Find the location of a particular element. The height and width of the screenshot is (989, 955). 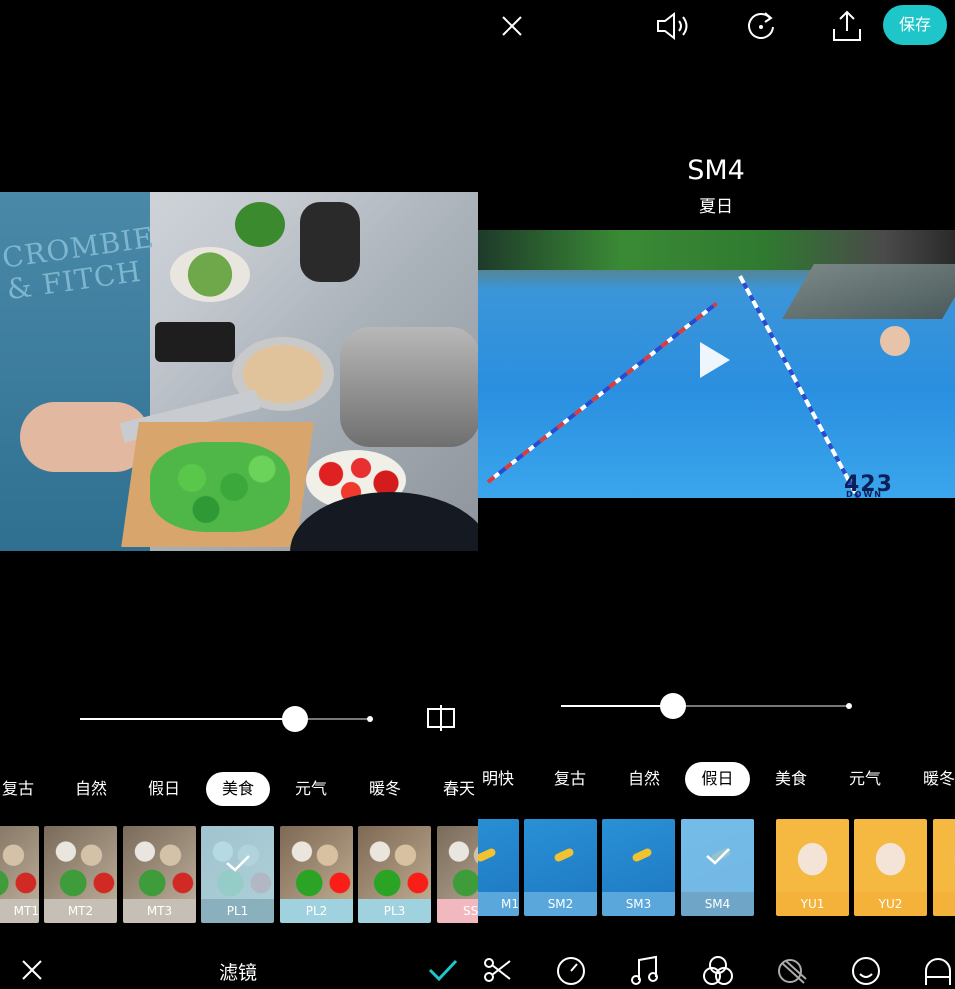

filter-thumbnail: MT3 is located at coordinates (159, 874).